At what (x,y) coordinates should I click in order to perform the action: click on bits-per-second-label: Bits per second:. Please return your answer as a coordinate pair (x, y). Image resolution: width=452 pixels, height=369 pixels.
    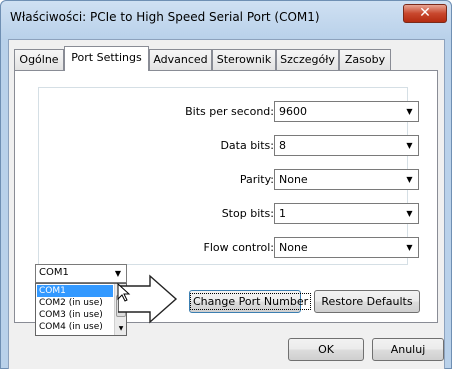
    Looking at the image, I should click on (229, 111).